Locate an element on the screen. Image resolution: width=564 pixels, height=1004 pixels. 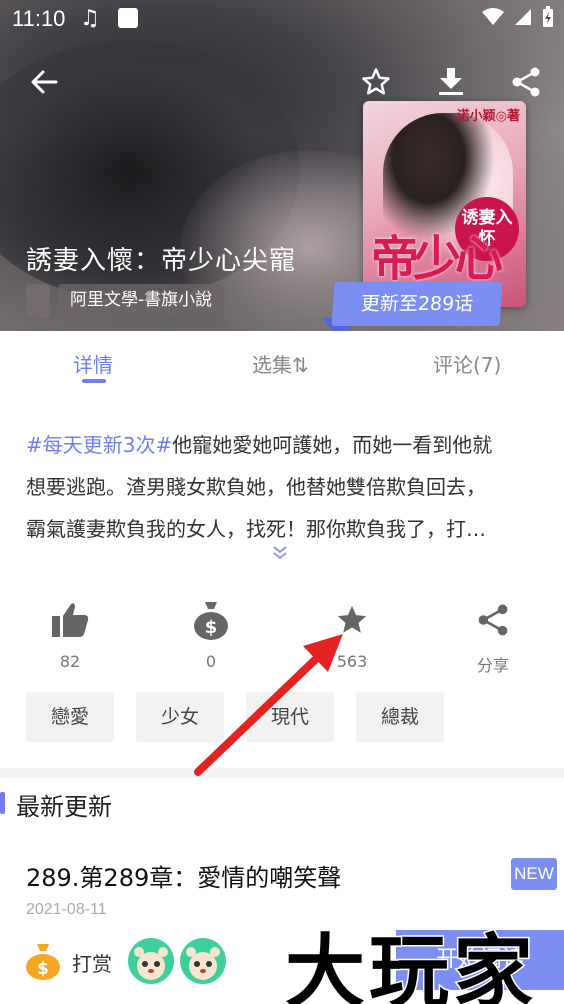
reward-stat-button: $ 0 is located at coordinates (211, 635).